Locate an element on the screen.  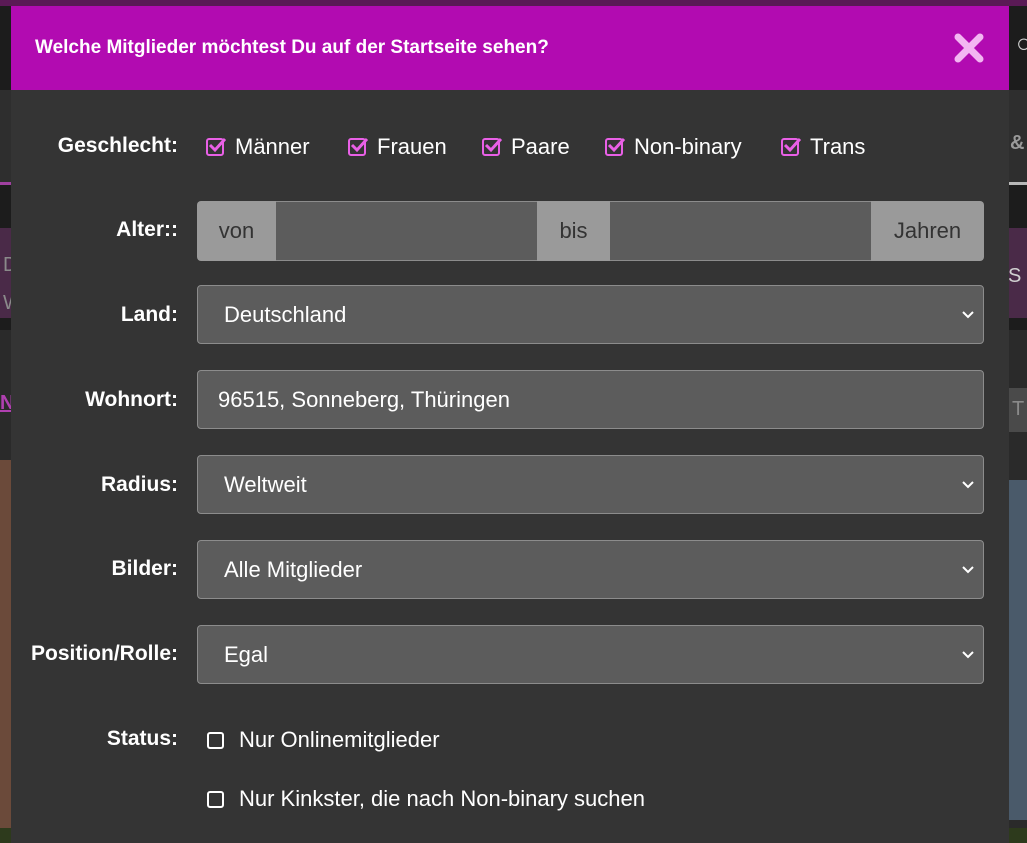
radius-select: Weltweit is located at coordinates (590, 484).